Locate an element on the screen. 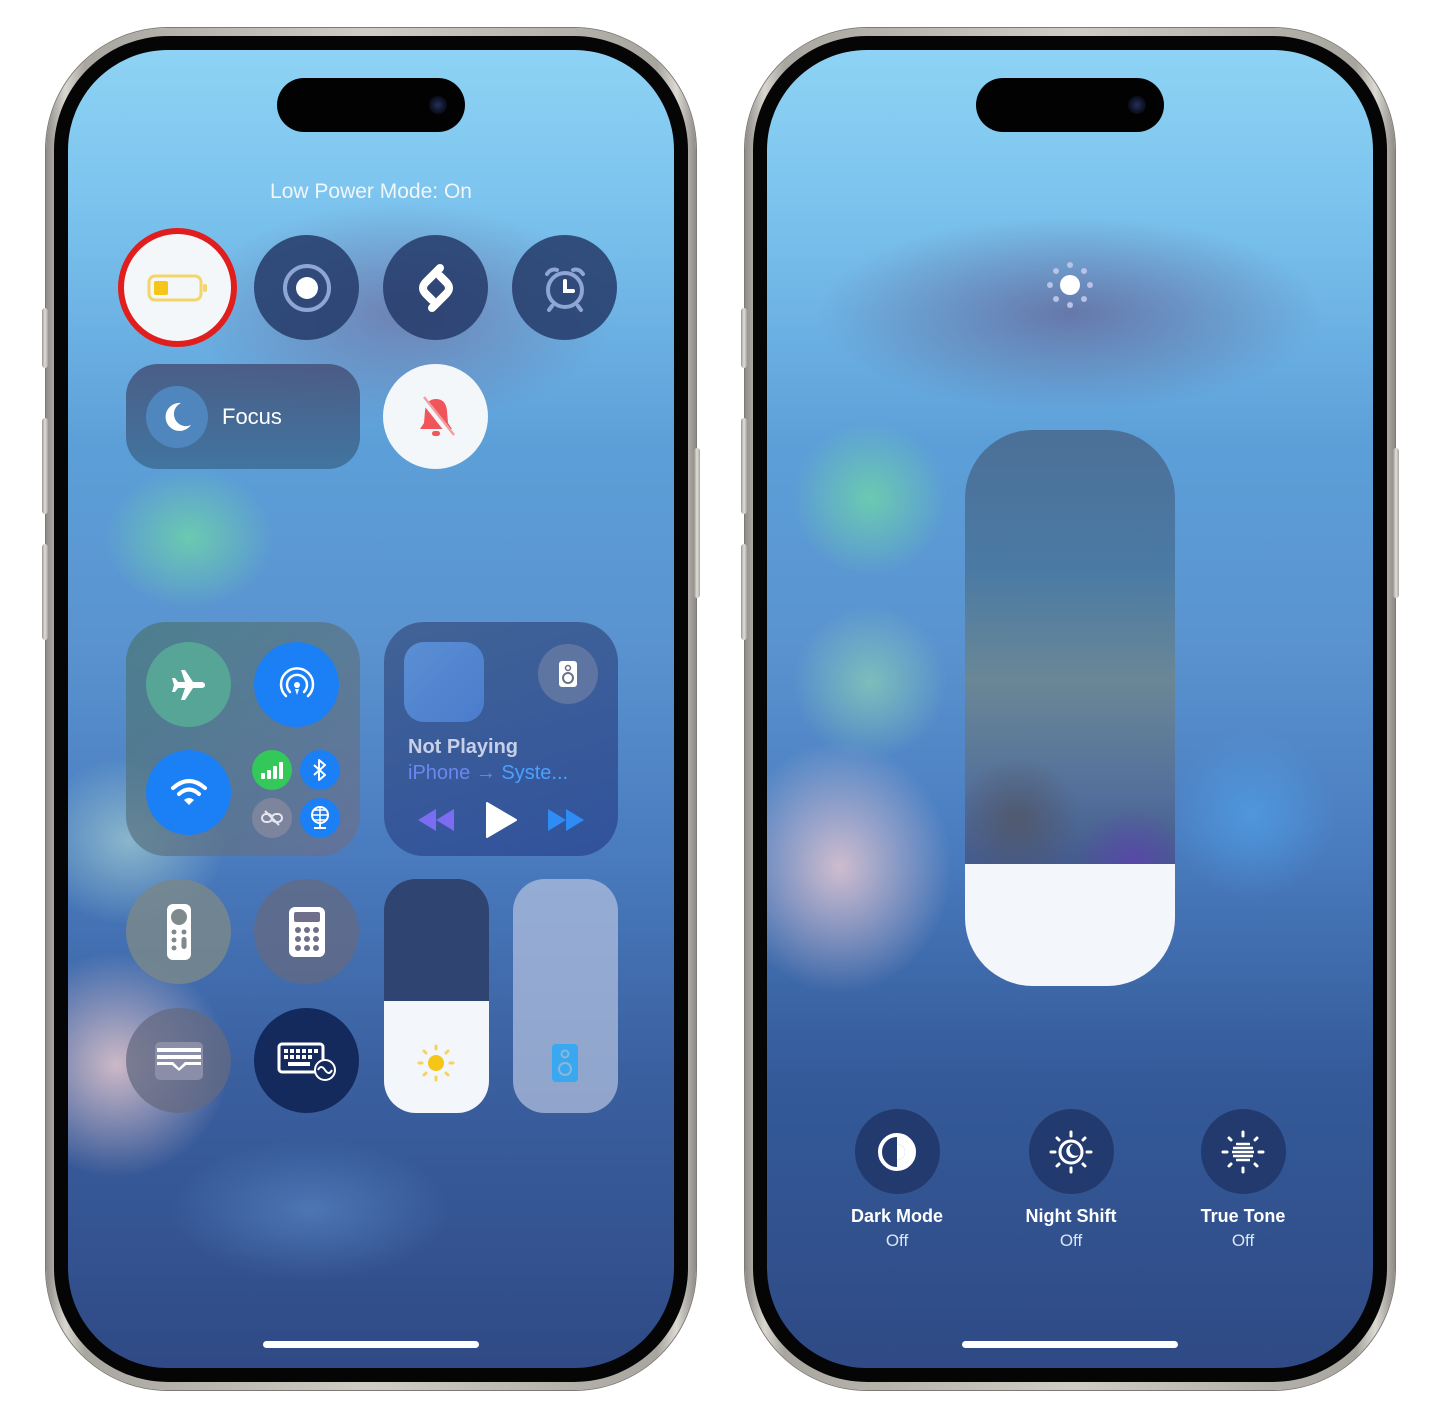  low-power-mode-toggle is located at coordinates (177, 287).